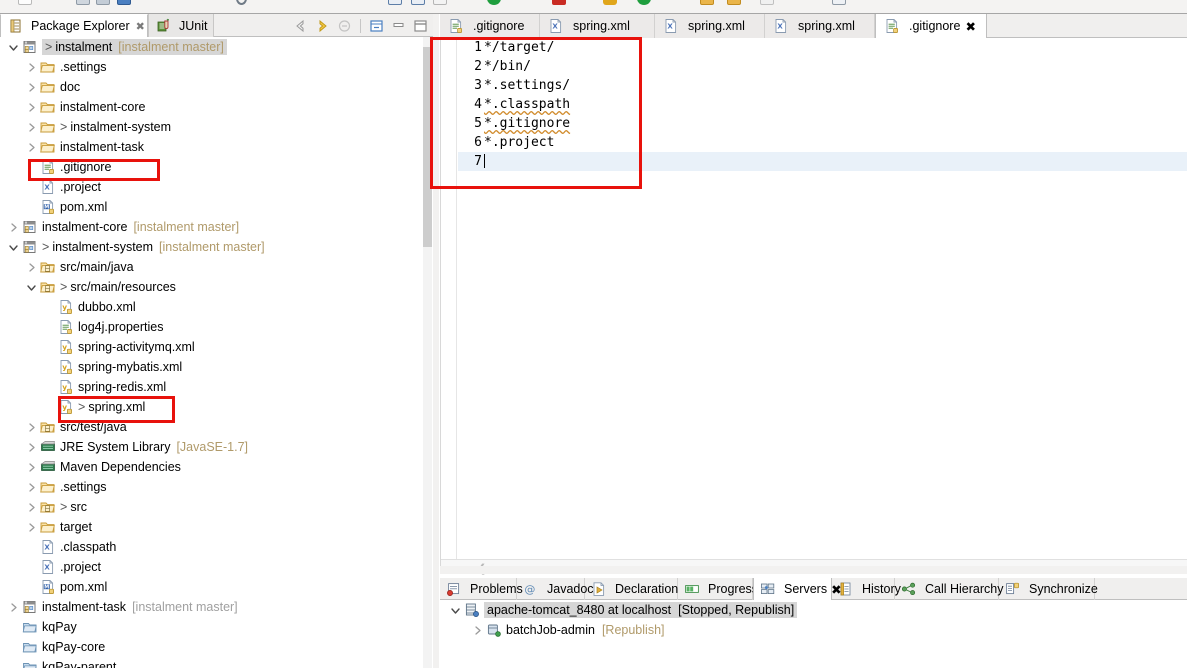 This screenshot has height=668, width=1187. I want to click on code-line: 5 *.gitignore, so click(822, 123).